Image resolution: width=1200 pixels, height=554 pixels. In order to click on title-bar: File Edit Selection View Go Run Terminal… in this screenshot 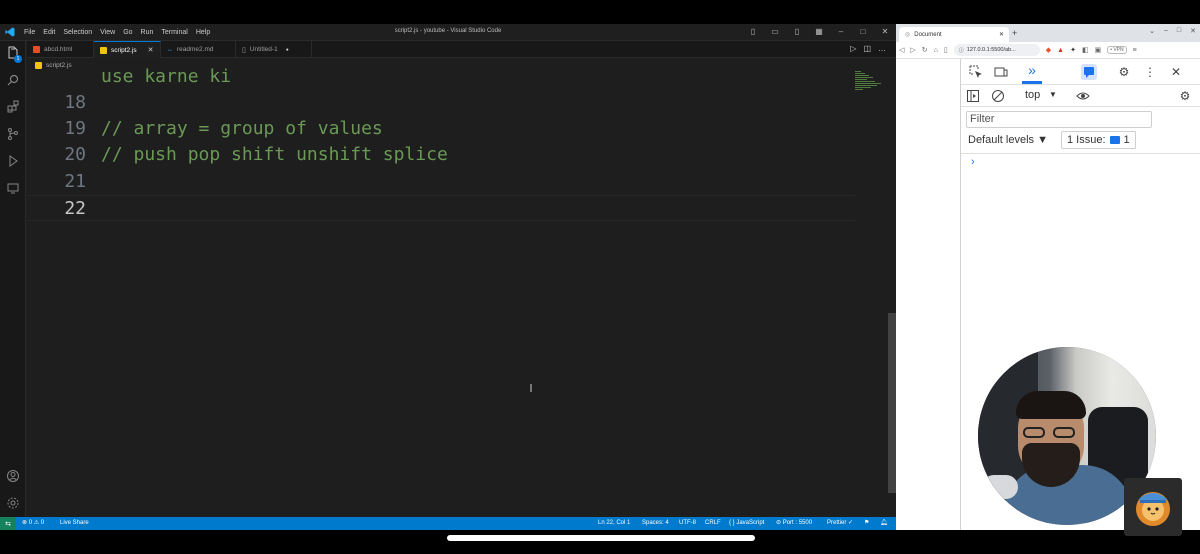, I will do `click(448, 32)`.